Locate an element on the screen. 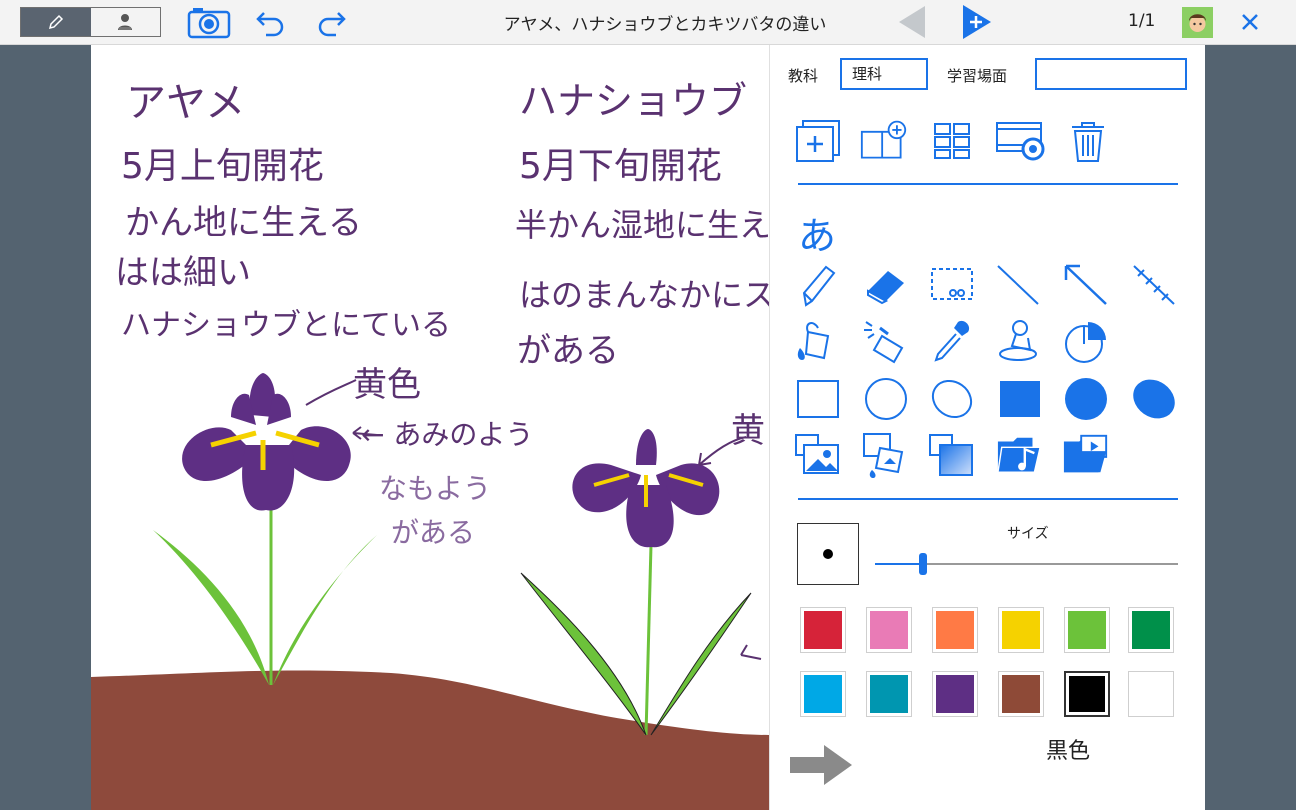 The image size is (1296, 810). size-slider-thumb is located at coordinates (923, 564).